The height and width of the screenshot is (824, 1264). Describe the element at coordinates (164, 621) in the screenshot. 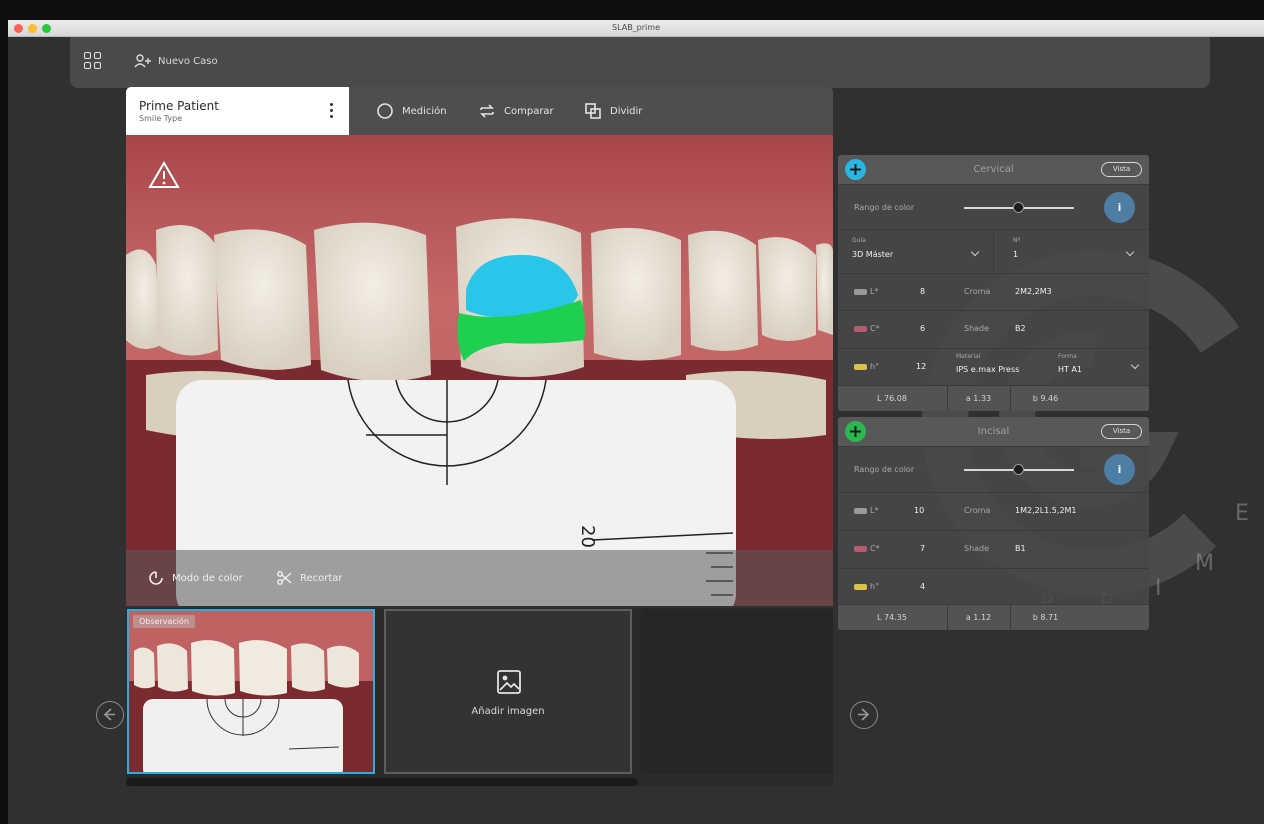

I see `observation-badge: Observación` at that location.